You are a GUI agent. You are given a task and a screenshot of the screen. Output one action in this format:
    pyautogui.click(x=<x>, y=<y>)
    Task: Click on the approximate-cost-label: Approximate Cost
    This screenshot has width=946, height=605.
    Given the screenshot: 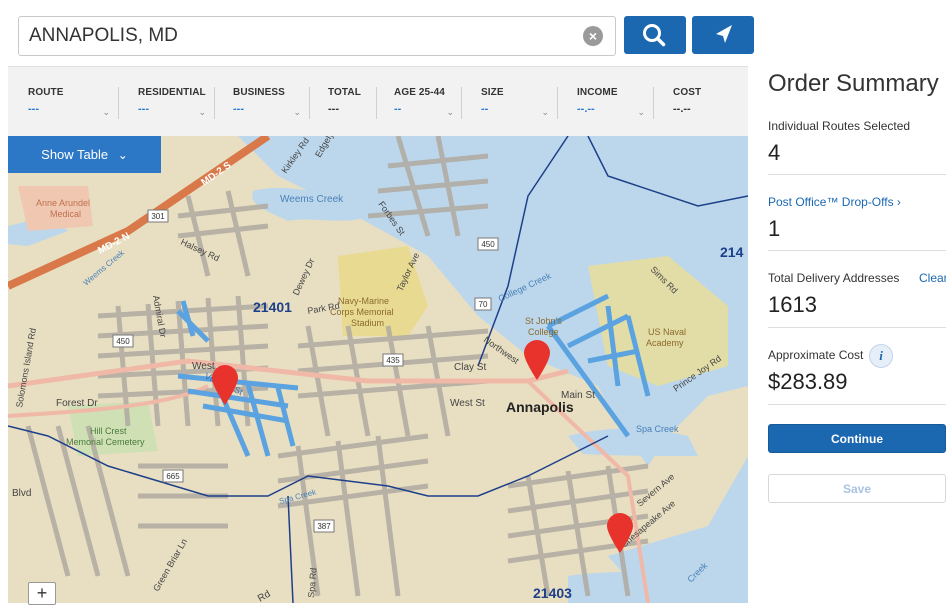 What is the action you would take?
    pyautogui.click(x=816, y=355)
    